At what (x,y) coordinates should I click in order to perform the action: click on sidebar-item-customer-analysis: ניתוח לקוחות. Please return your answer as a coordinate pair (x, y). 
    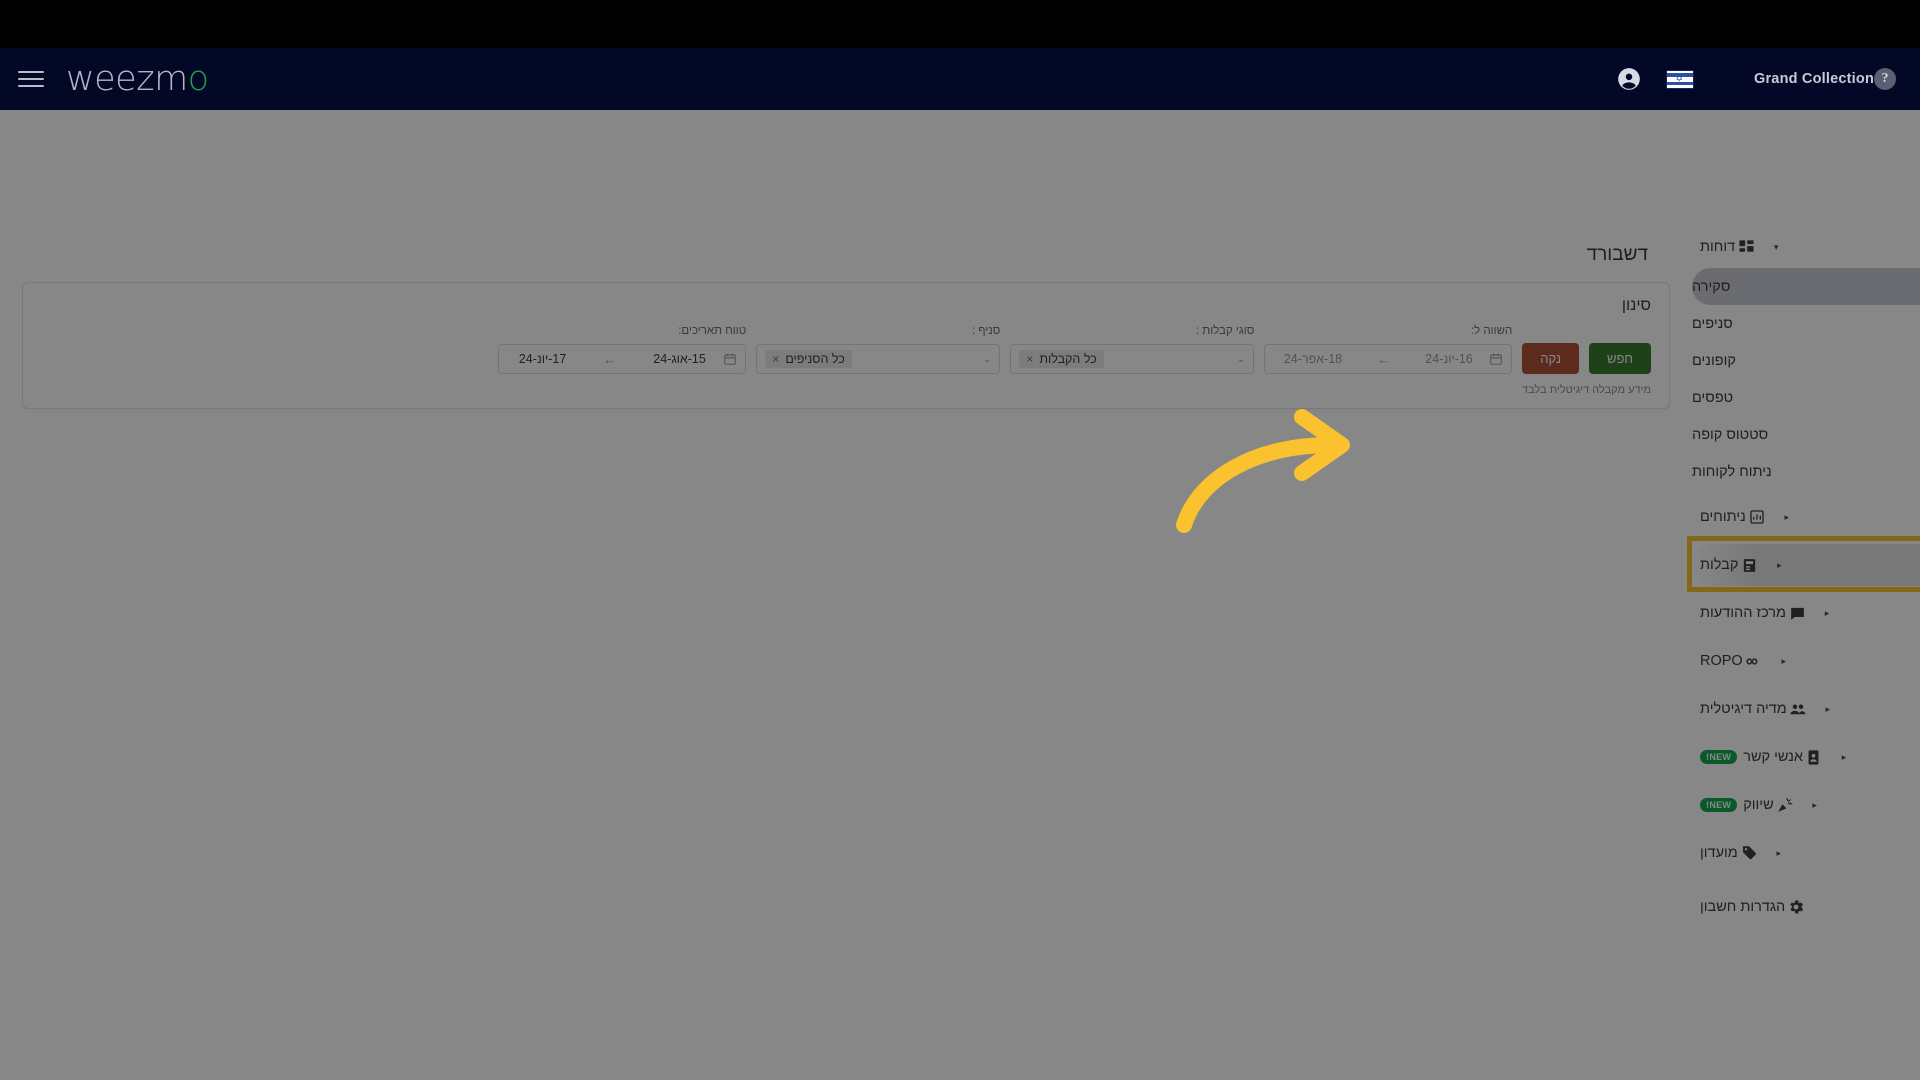
    Looking at the image, I should click on (1806, 471).